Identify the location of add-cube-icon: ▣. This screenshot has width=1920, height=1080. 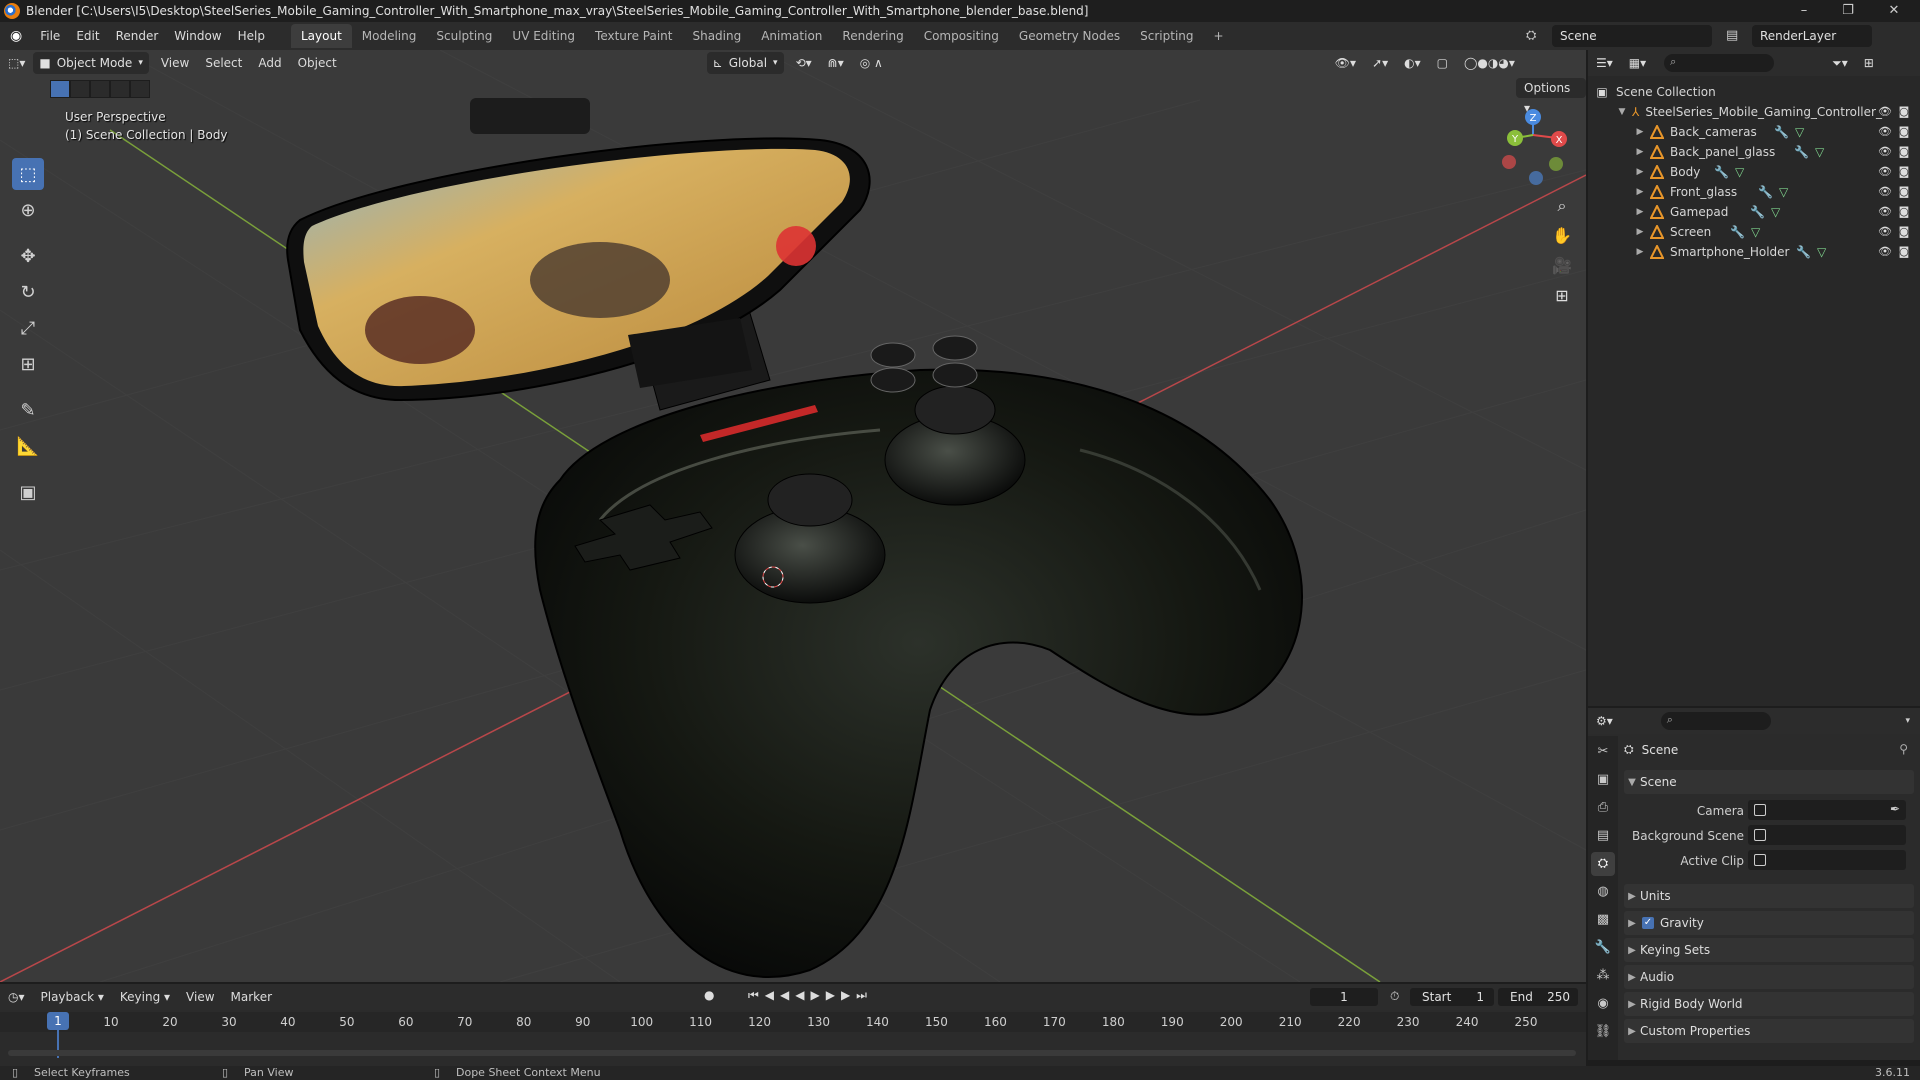
(28, 492).